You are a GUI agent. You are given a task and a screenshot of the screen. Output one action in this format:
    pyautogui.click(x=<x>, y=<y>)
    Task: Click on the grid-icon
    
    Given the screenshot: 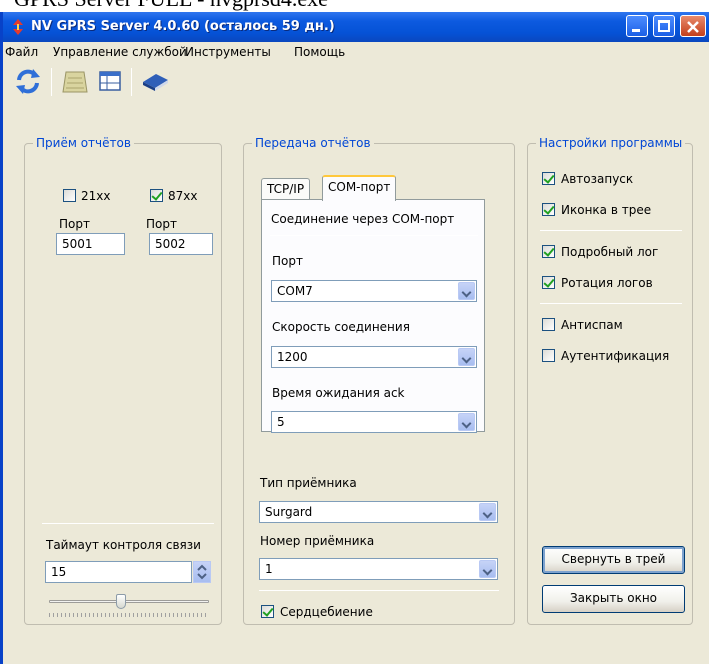 What is the action you would take?
    pyautogui.click(x=110, y=81)
    